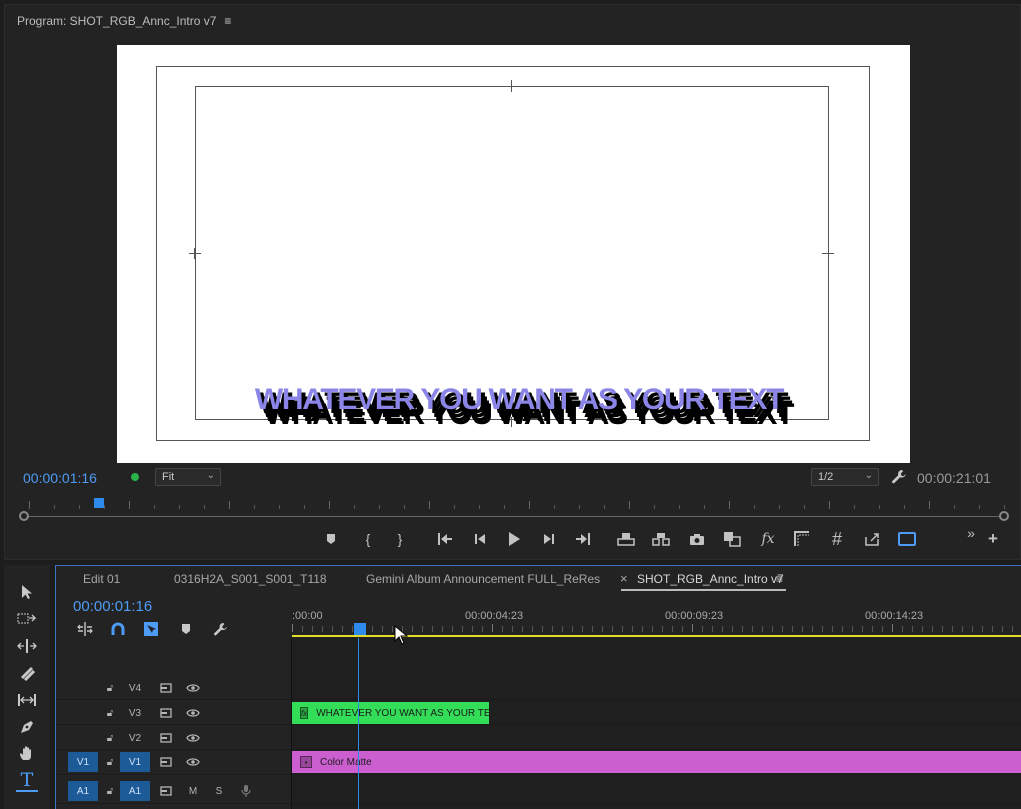 This screenshot has height=809, width=1021. What do you see at coordinates (112, 606) in the screenshot?
I see `timeline-timecode: 00:00:01:16` at bounding box center [112, 606].